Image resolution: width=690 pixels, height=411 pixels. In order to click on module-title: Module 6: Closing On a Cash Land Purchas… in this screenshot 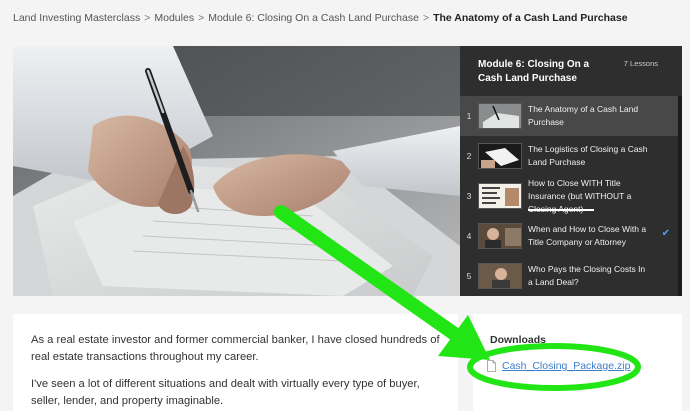, I will do `click(534, 71)`.